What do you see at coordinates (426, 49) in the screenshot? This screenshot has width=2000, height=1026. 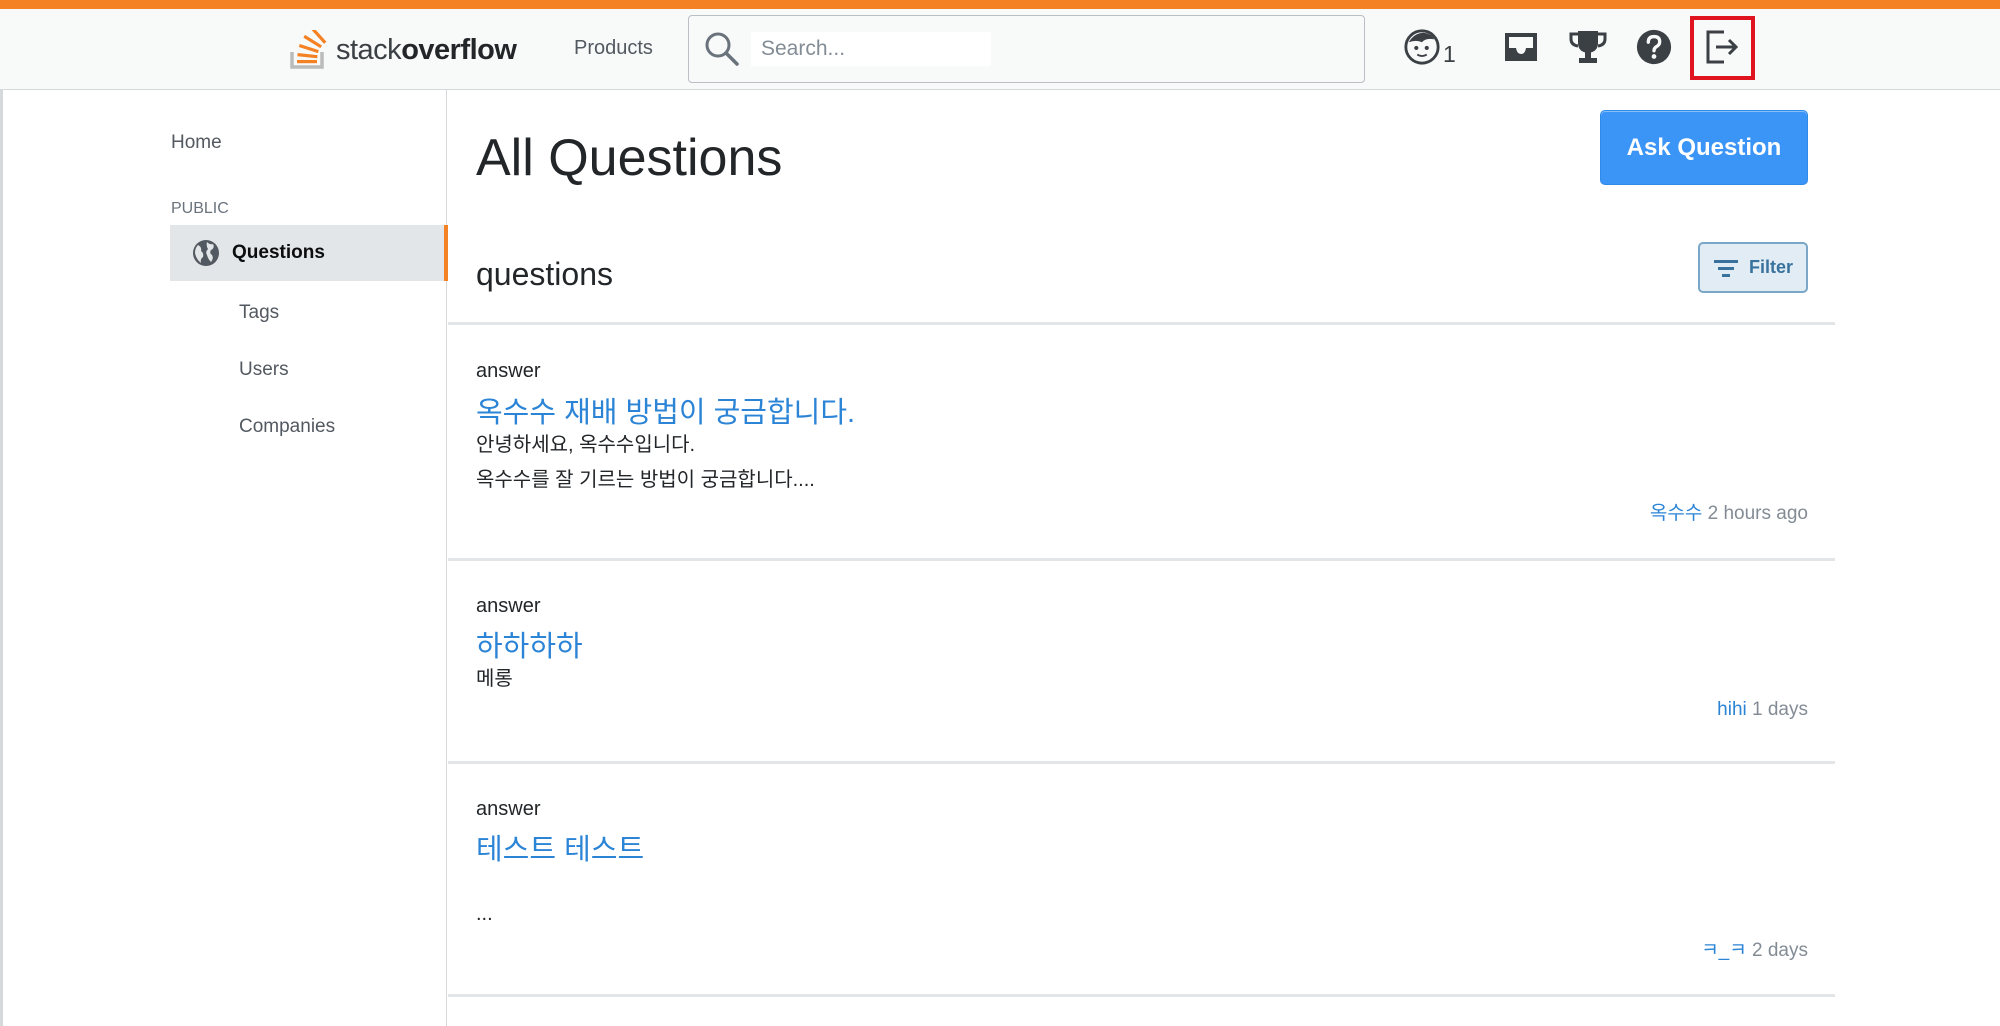 I see `logo-text: stackoverflow` at bounding box center [426, 49].